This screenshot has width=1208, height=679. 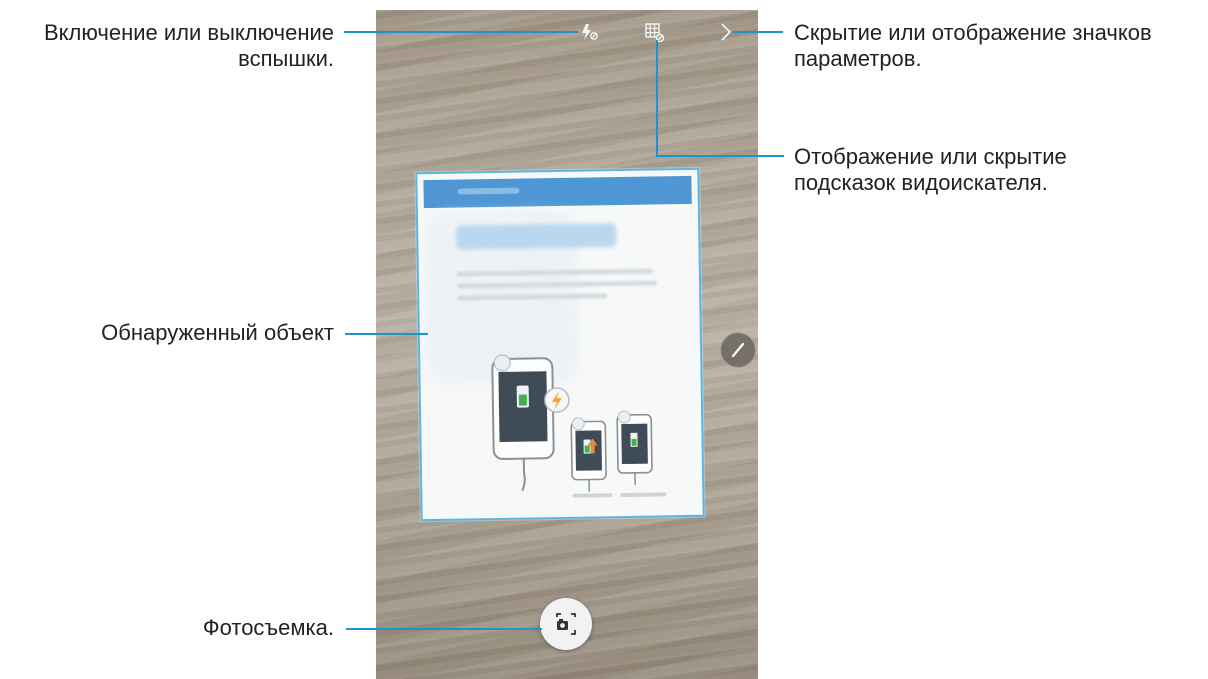 What do you see at coordinates (720, 156) in the screenshot?
I see `guides-callout-line-horizontal` at bounding box center [720, 156].